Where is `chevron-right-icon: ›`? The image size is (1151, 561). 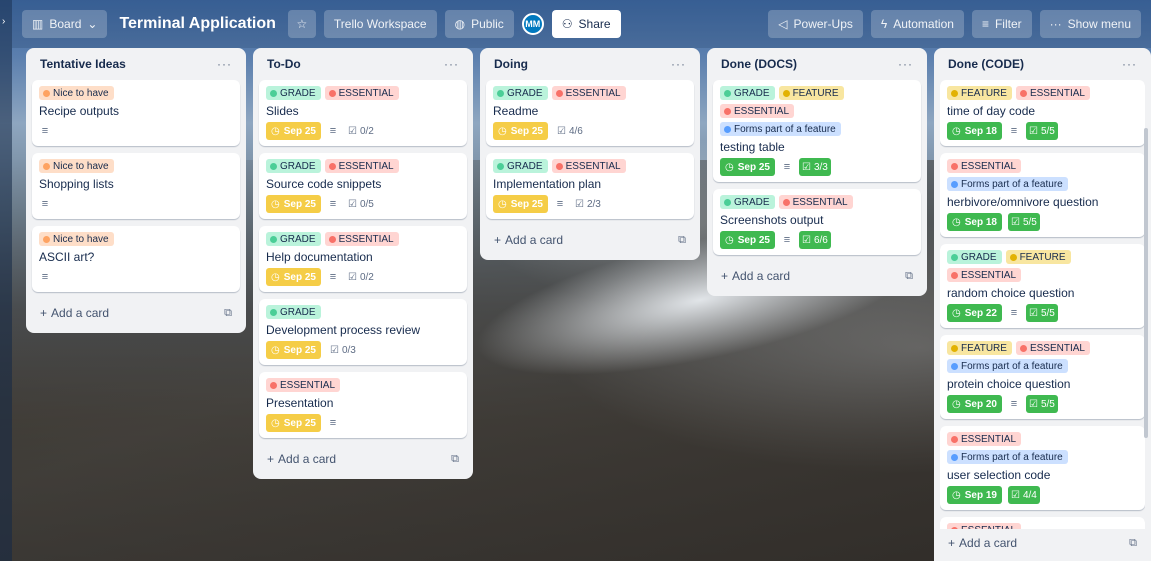 chevron-right-icon: › is located at coordinates (3, 21).